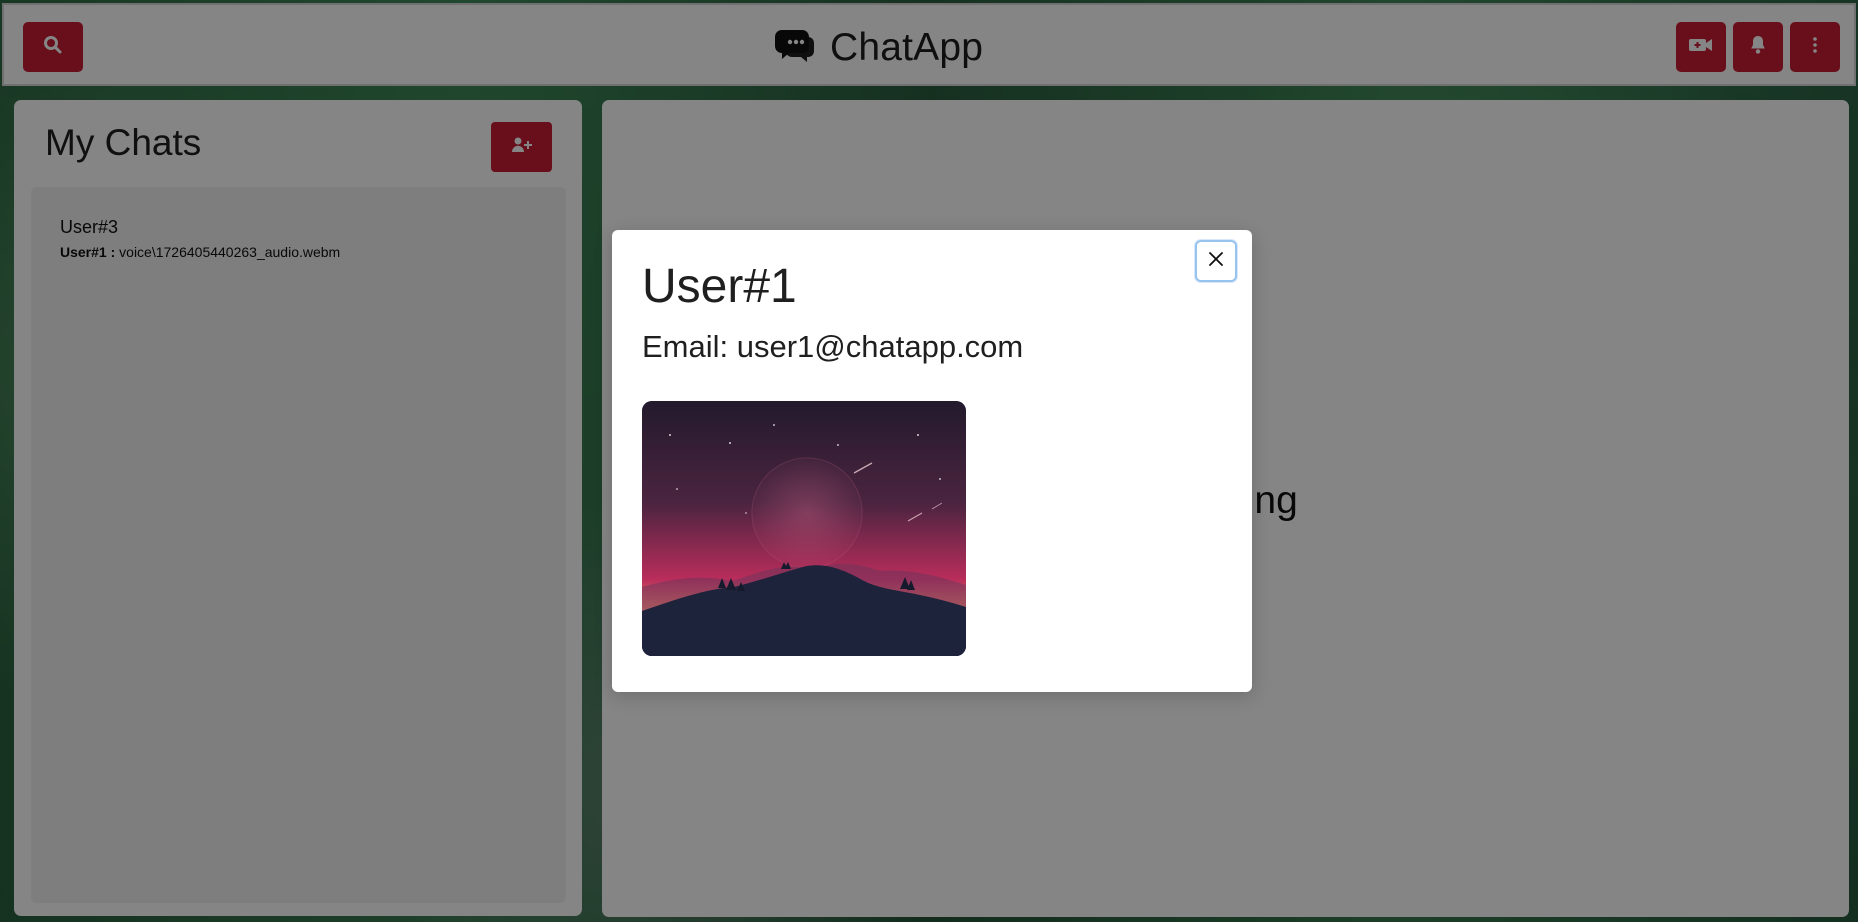 Image resolution: width=1858 pixels, height=922 pixels. What do you see at coordinates (804, 528) in the screenshot?
I see `profile-image` at bounding box center [804, 528].